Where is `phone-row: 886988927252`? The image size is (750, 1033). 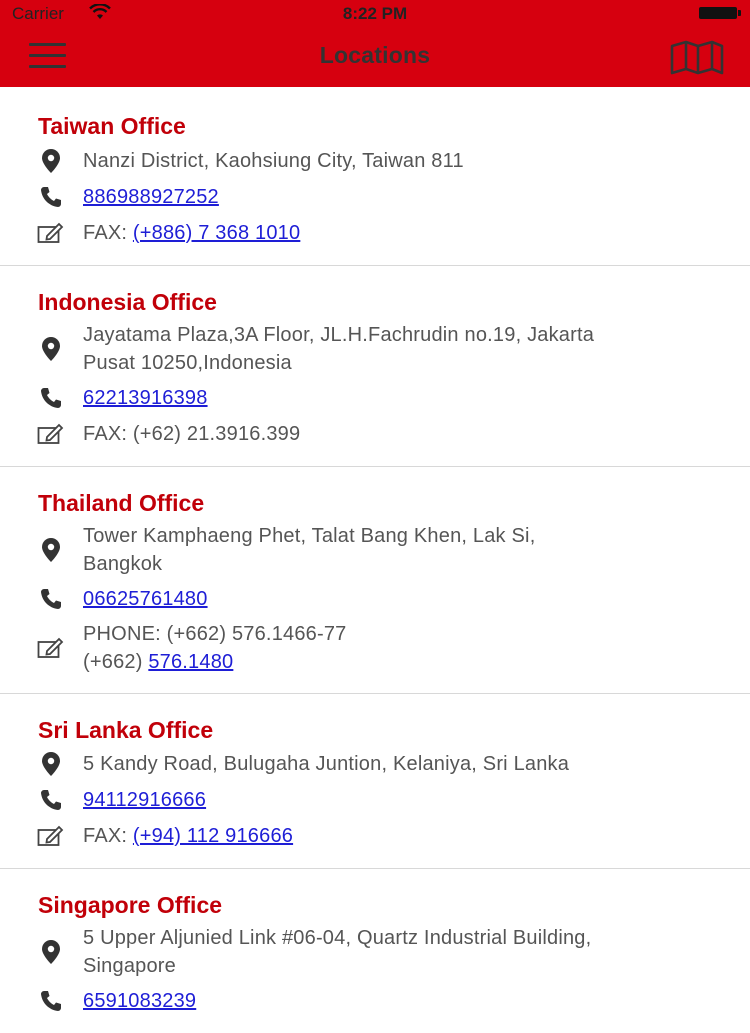 phone-row: 886988927252 is located at coordinates (375, 197).